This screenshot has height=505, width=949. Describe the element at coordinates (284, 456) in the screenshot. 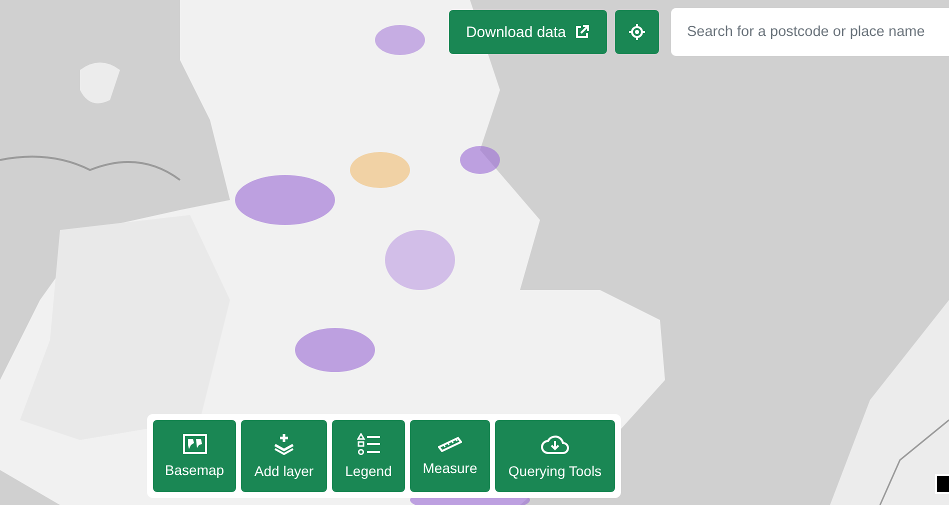

I see `toolbar-button: Add layer` at that location.